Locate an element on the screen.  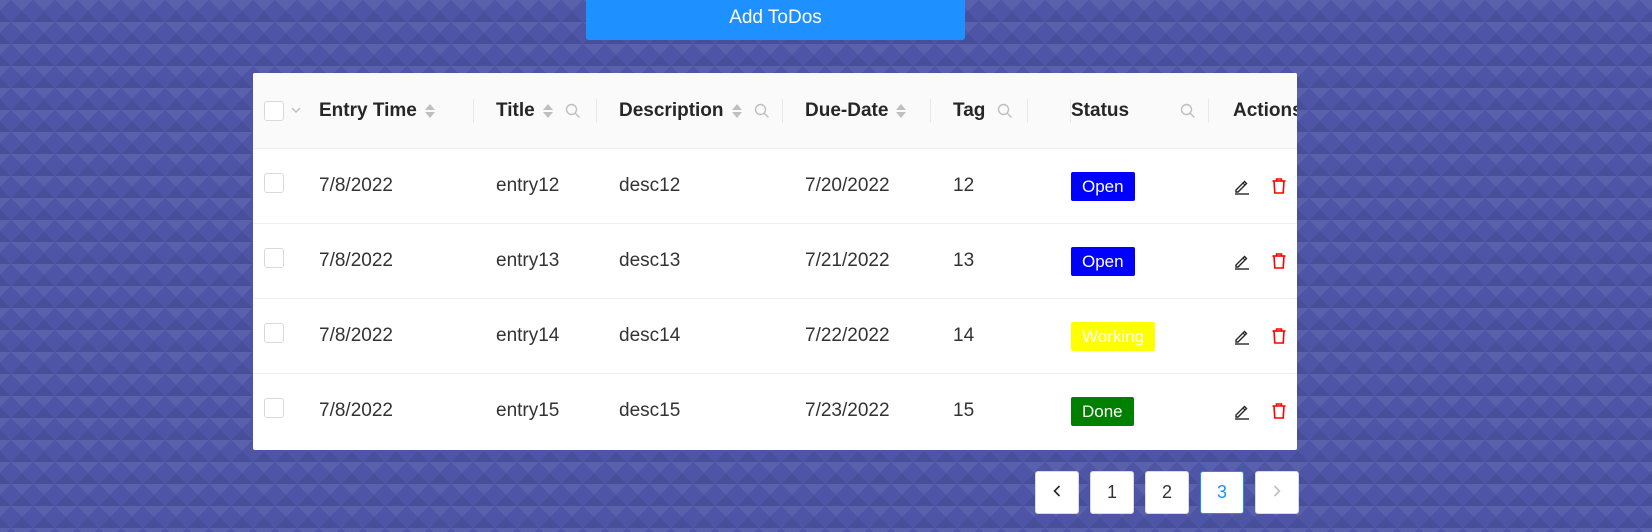
column-header-title: Title is located at coordinates (535, 111).